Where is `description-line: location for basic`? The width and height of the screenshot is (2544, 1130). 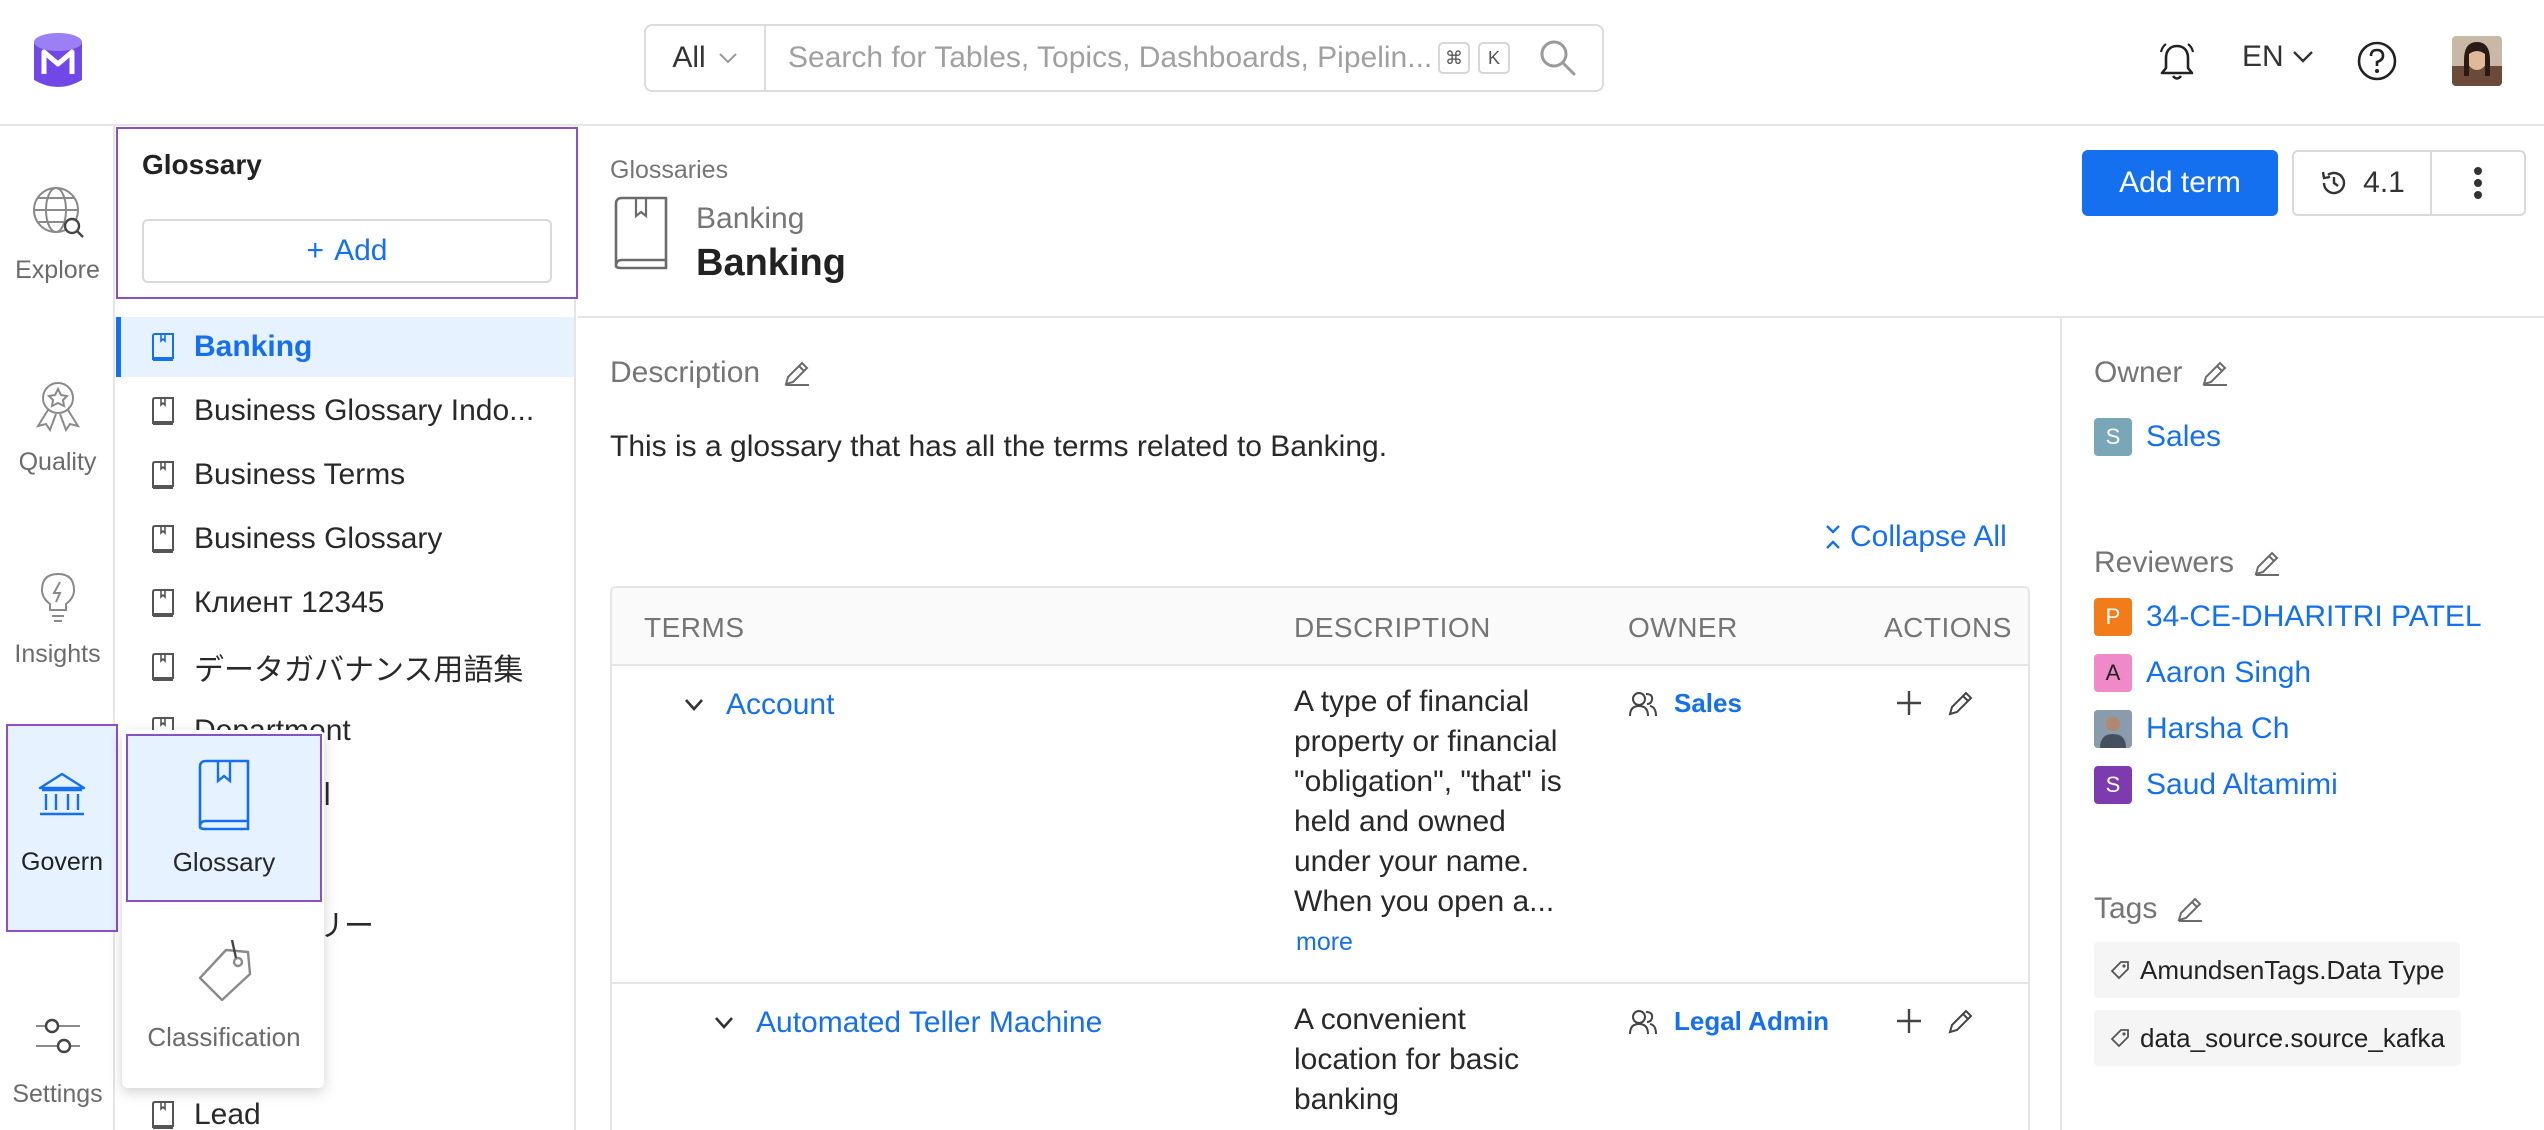
description-line: location for basic is located at coordinates (1407, 1059).